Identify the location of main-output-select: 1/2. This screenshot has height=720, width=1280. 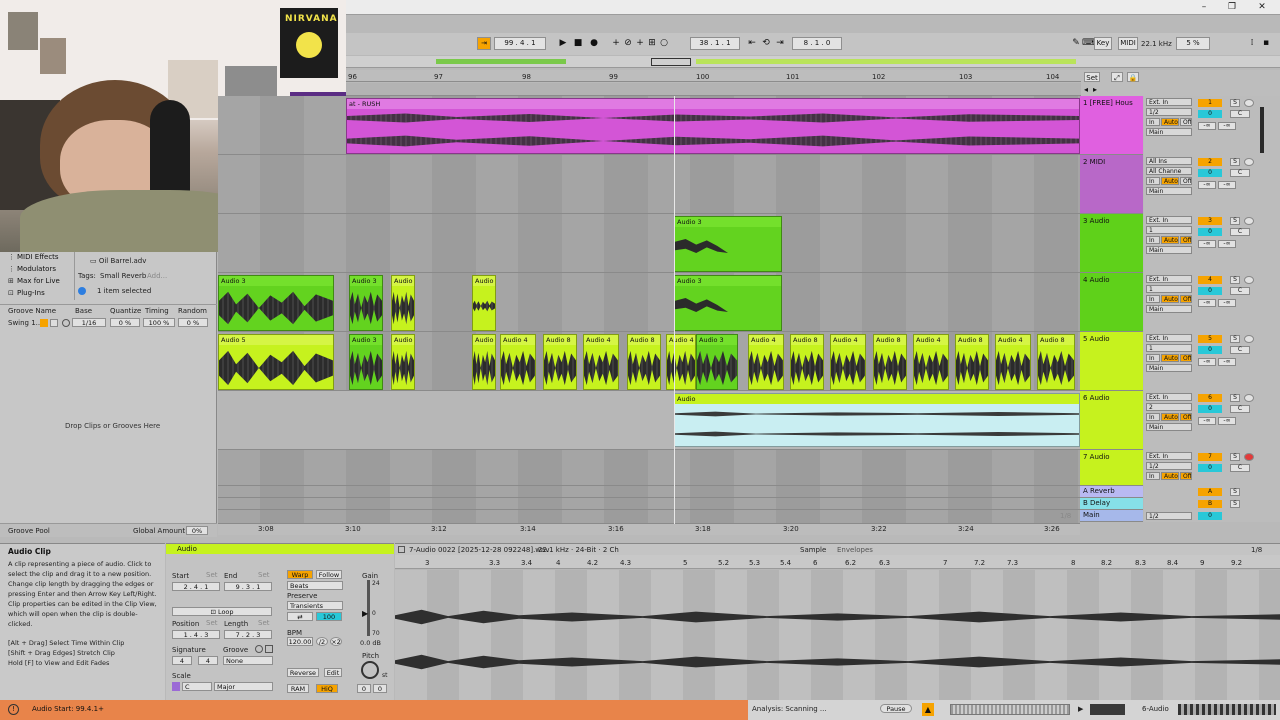
(1169, 516).